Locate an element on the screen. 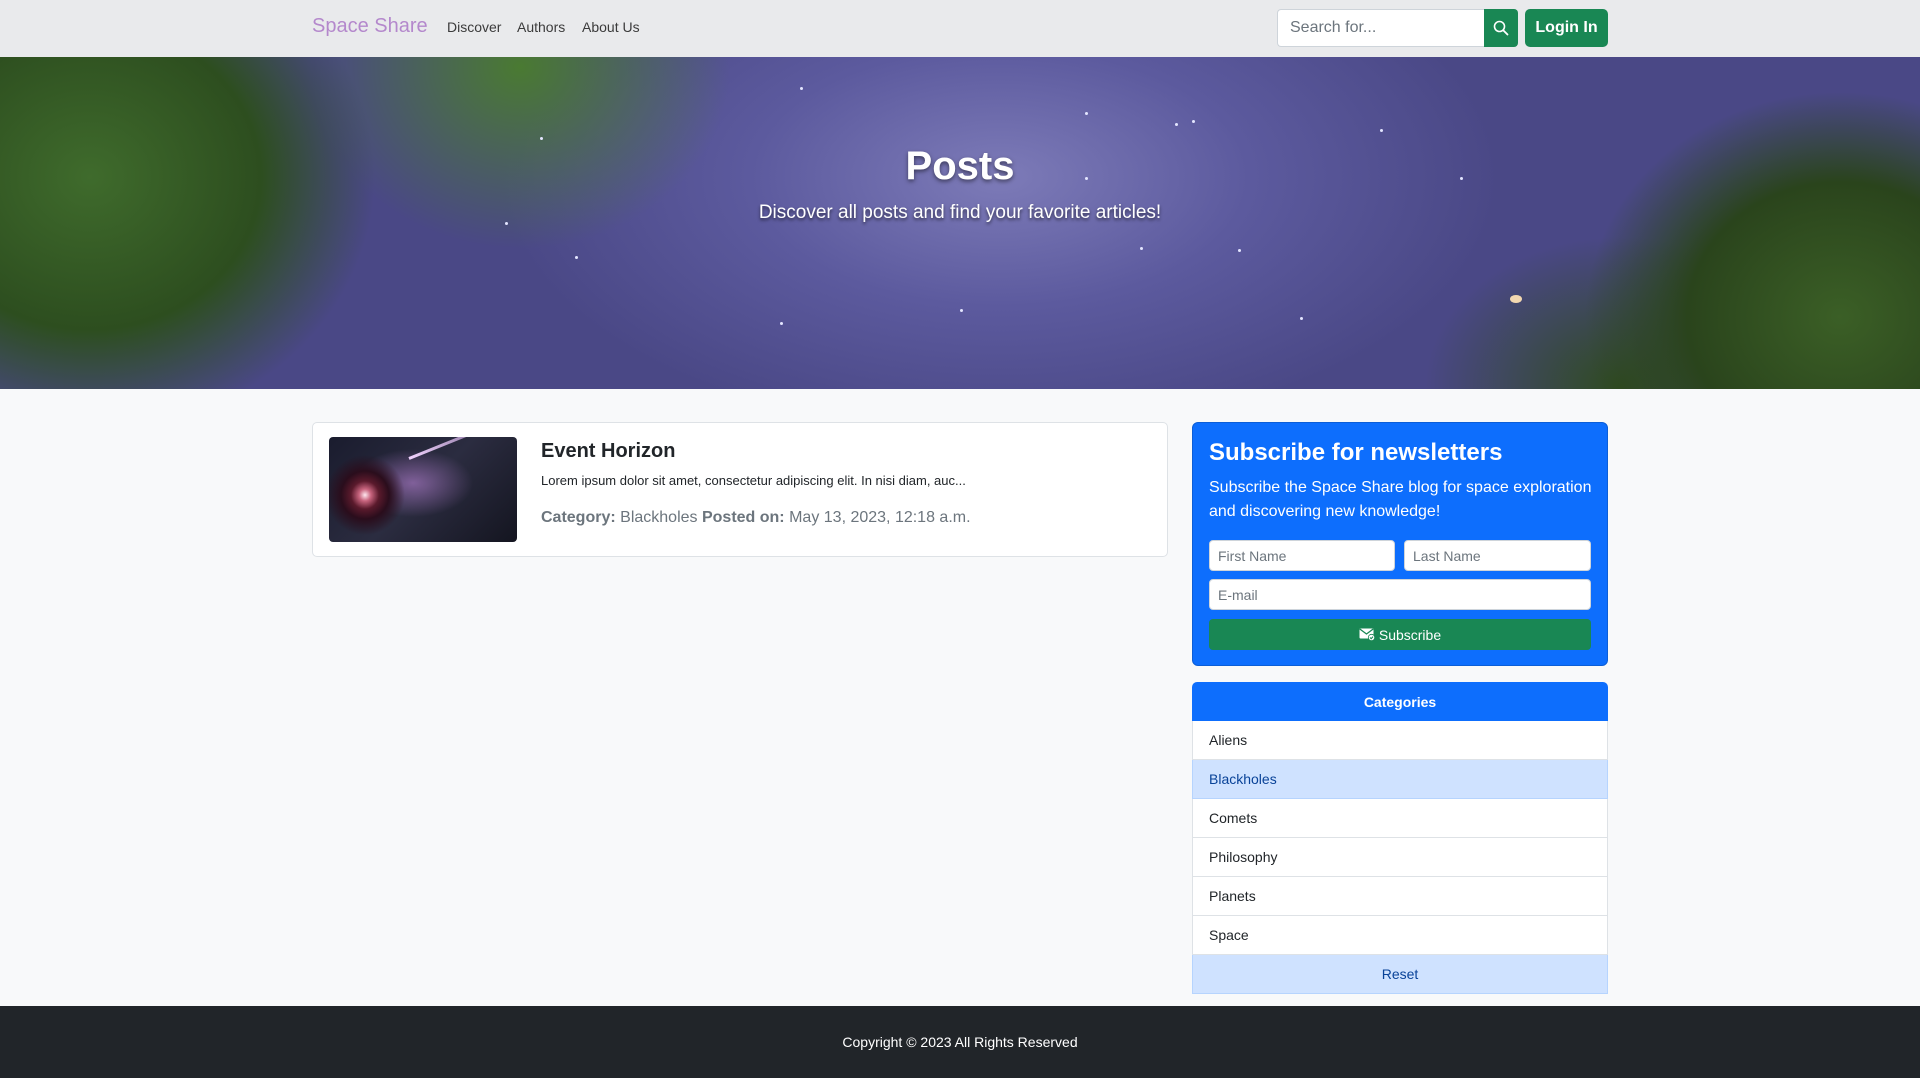 This screenshot has width=1920, height=1078. email-field is located at coordinates (1400, 594).